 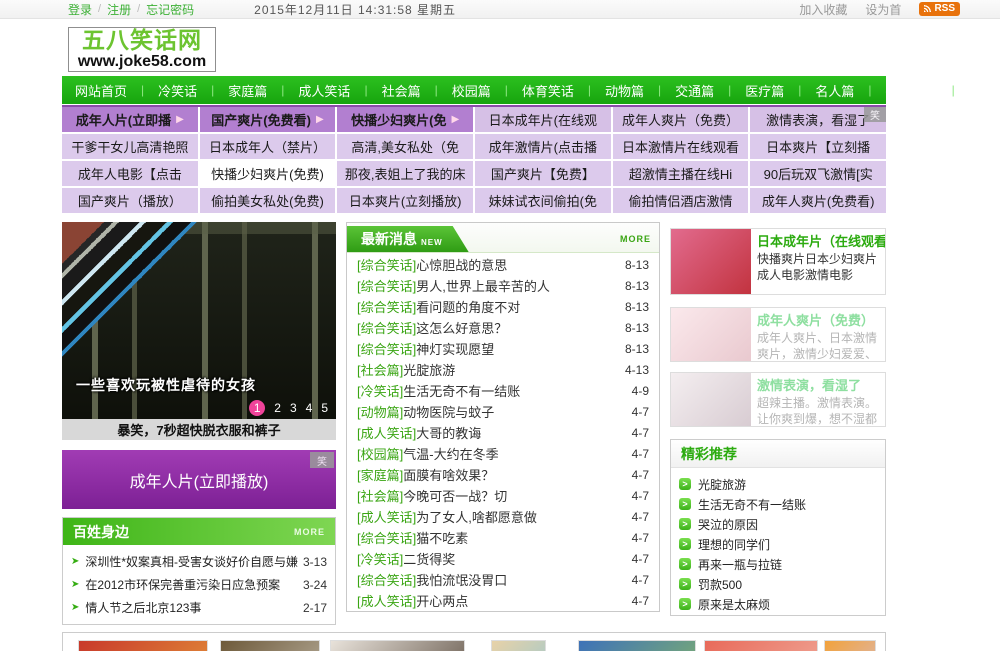 What do you see at coordinates (199, 531) in the screenshot?
I see `baixing-header: 百姓身边 MORE` at bounding box center [199, 531].